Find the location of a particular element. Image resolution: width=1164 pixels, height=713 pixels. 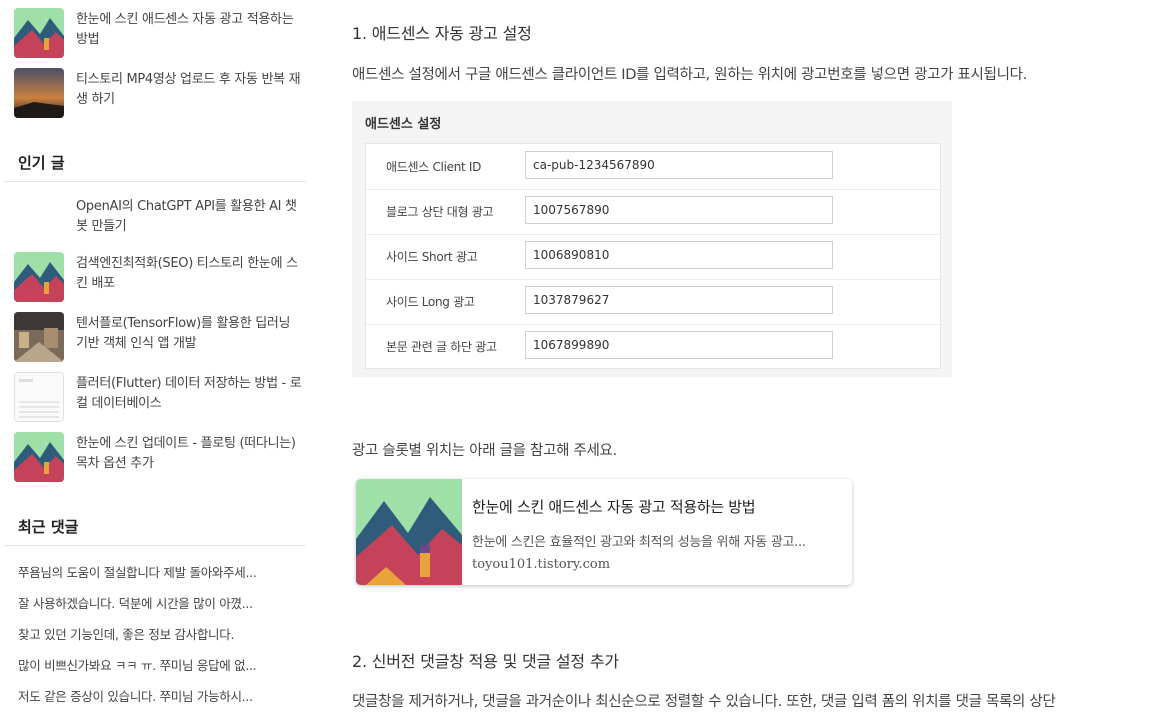

settings-row: 사이드 Long 광고 is located at coordinates (653, 302).